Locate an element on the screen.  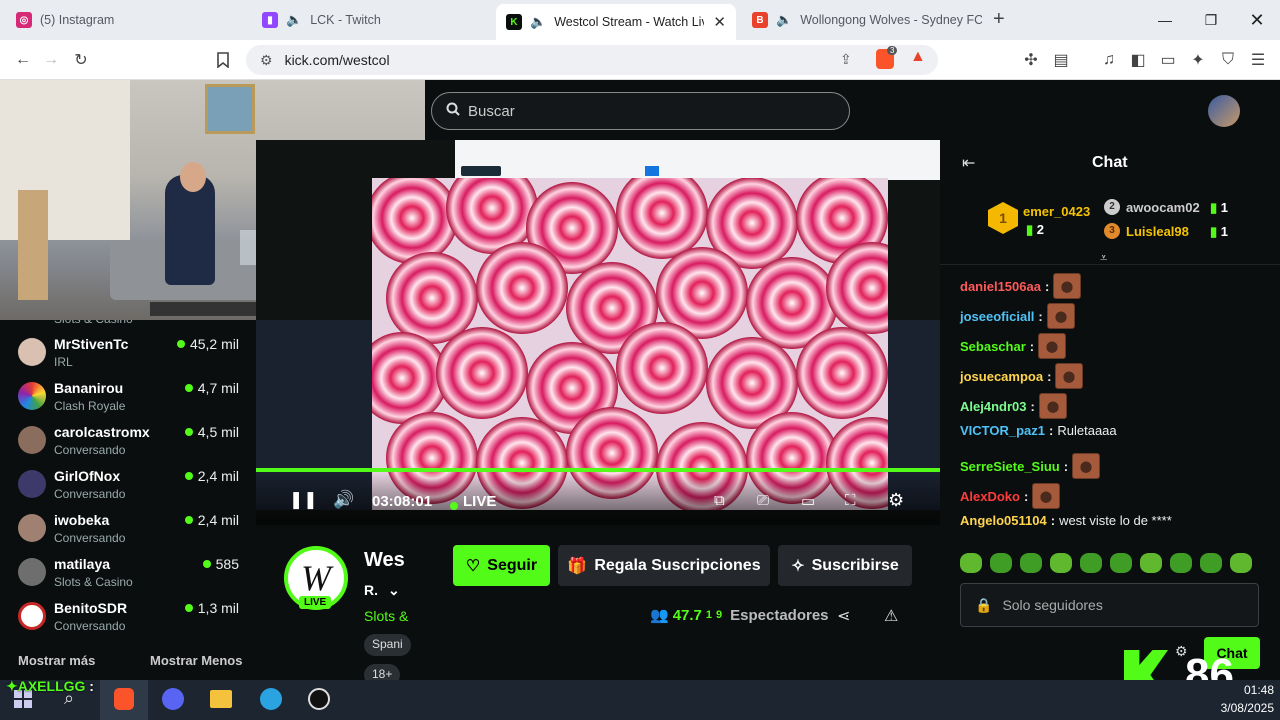
site-info-icon: ⚙ is located at coordinates (266, 60).